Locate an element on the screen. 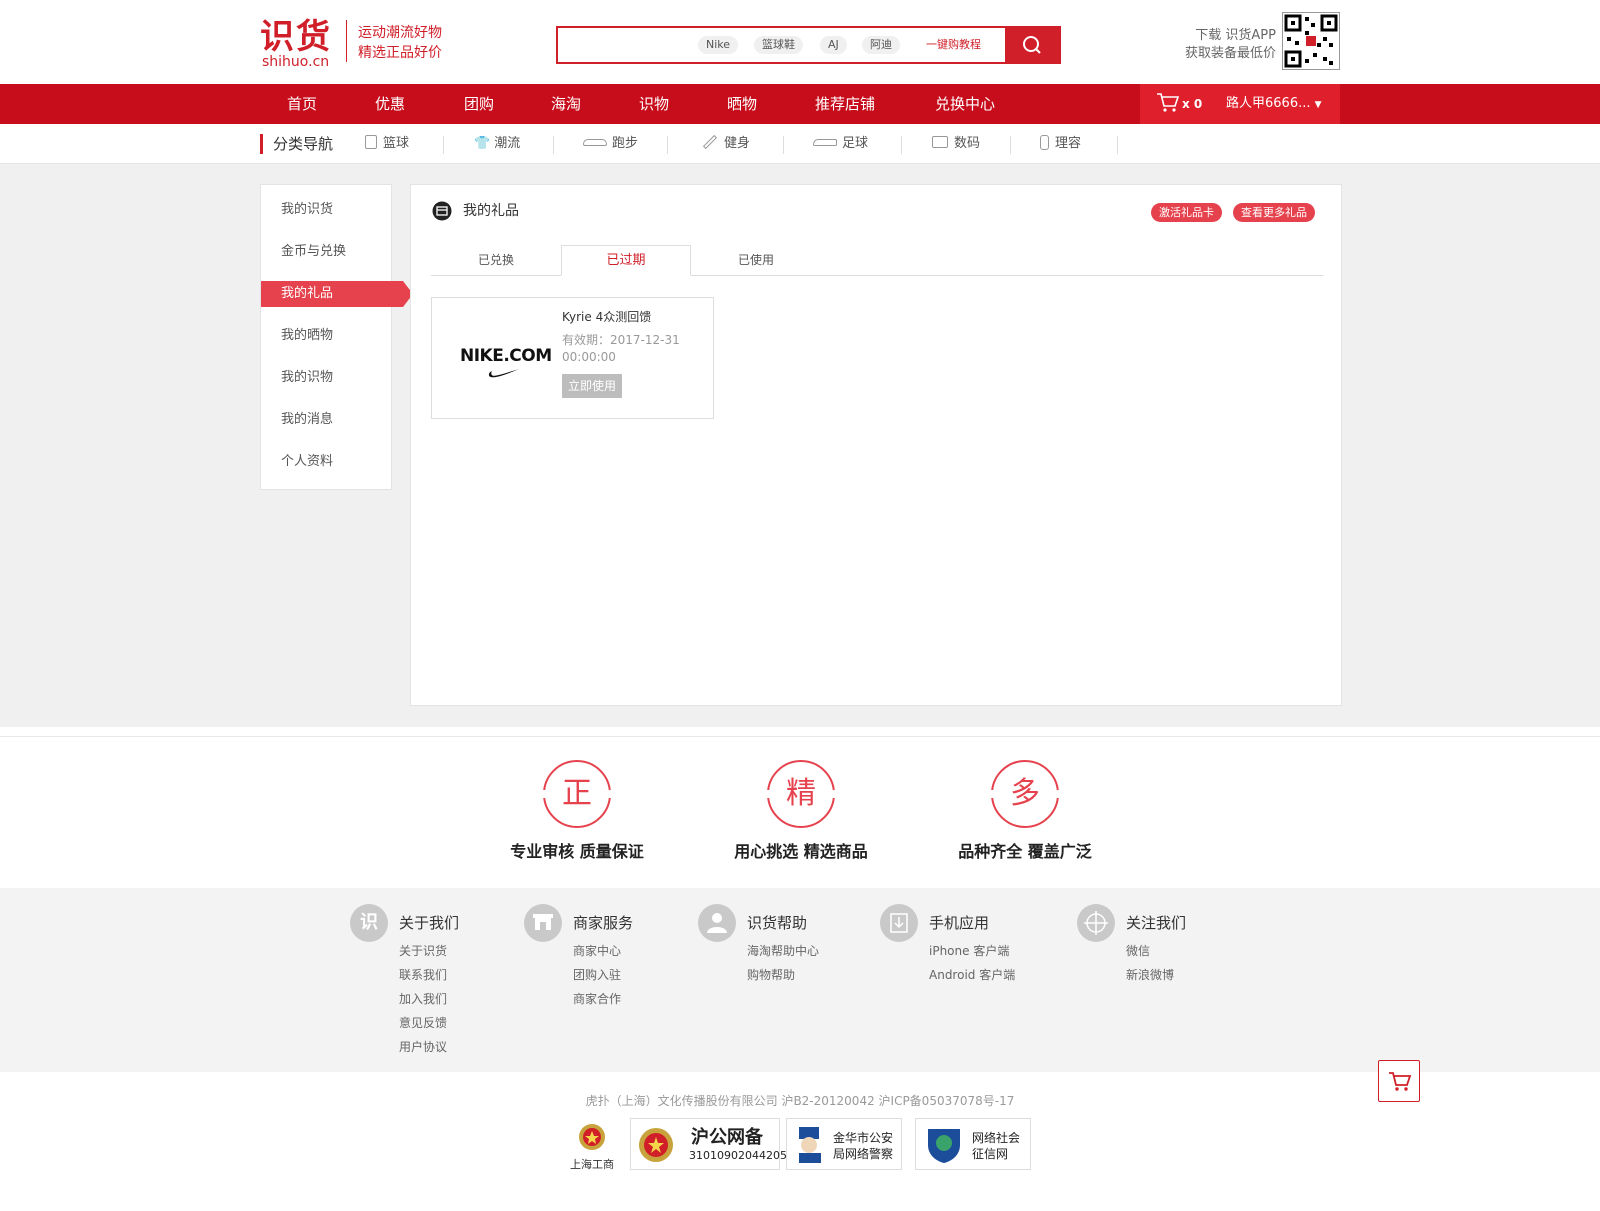 This screenshot has width=1600, height=1211. floating-cart-button is located at coordinates (1399, 1081).